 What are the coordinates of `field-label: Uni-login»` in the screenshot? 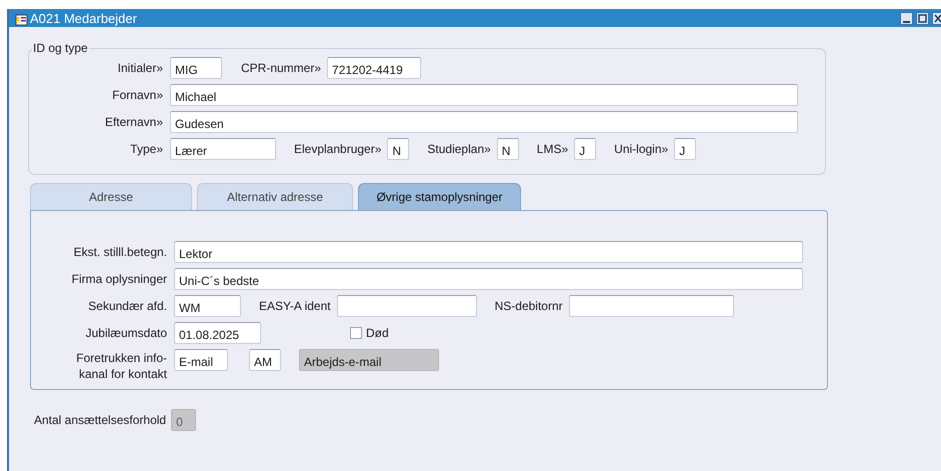 It's located at (641, 149).